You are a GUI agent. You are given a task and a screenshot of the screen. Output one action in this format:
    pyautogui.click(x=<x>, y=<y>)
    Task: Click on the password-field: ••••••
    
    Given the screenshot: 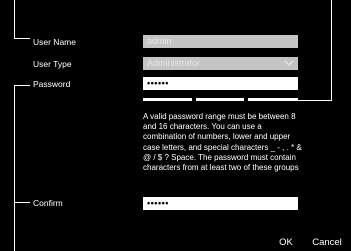 What is the action you would take?
    pyautogui.click(x=220, y=83)
    